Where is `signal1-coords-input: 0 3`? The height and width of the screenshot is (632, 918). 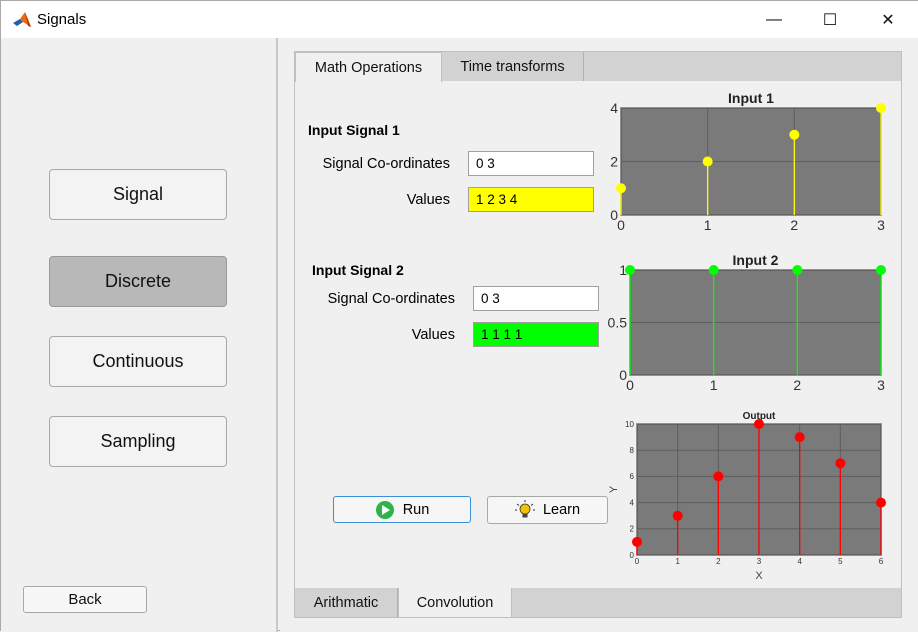 signal1-coords-input: 0 3 is located at coordinates (531, 163).